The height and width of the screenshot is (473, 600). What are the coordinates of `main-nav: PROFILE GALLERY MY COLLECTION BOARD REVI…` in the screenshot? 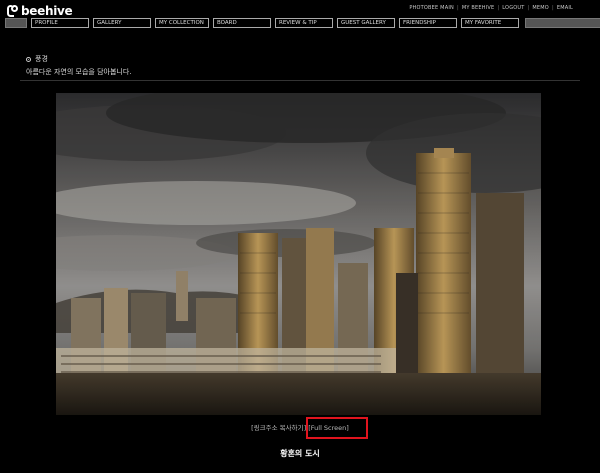 It's located at (302, 23).